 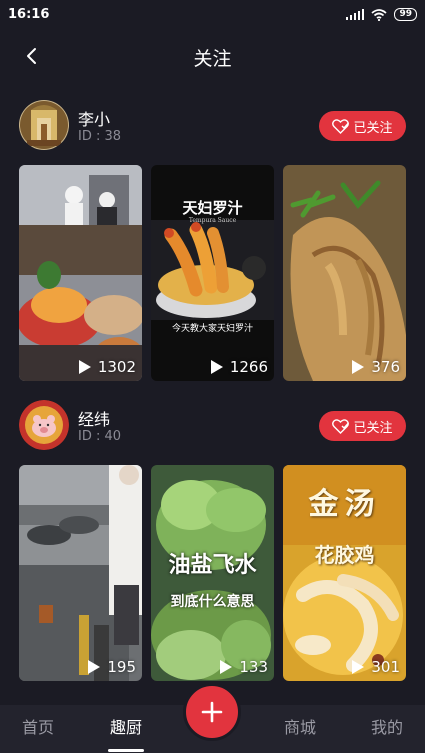 What do you see at coordinates (405, 14) in the screenshot?
I see `battery-indicator: 99` at bounding box center [405, 14].